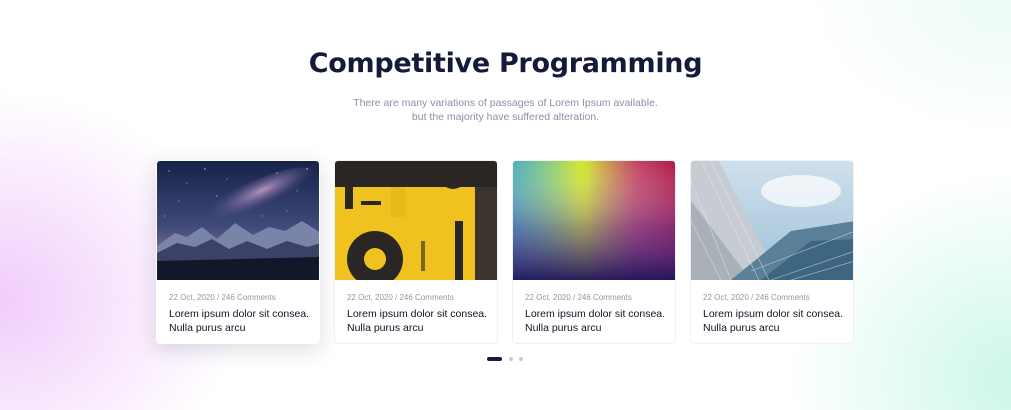 The width and height of the screenshot is (1011, 410). What do you see at coordinates (505, 63) in the screenshot?
I see `section-title: Competitive Programming` at bounding box center [505, 63].